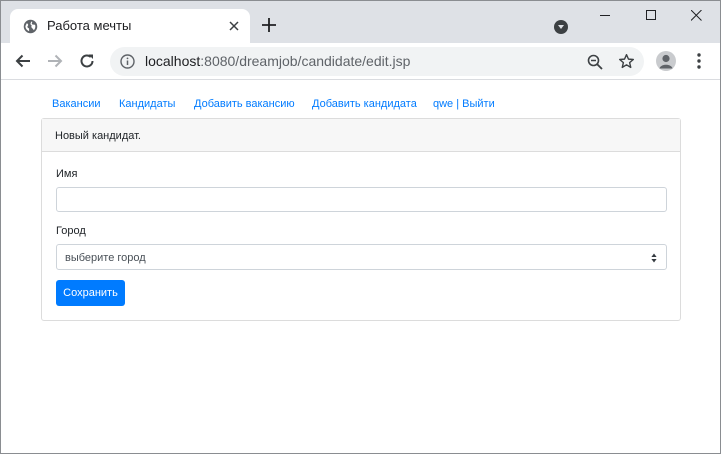  Describe the element at coordinates (360, 22) in the screenshot. I see `tab-strip: Работа мечты` at that location.